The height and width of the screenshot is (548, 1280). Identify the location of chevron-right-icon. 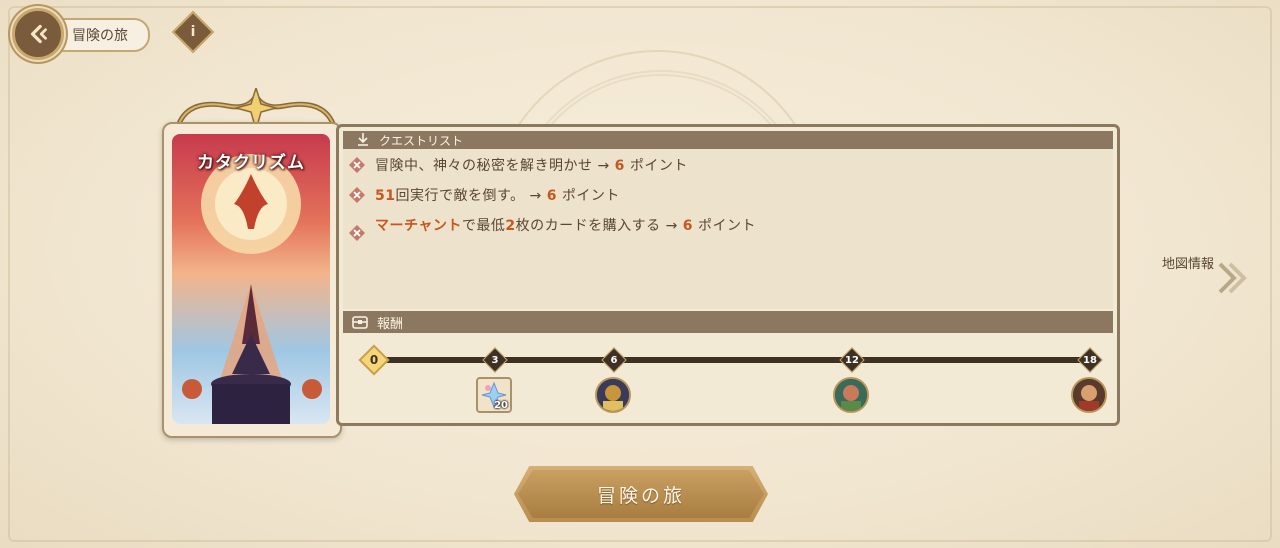
(1233, 278).